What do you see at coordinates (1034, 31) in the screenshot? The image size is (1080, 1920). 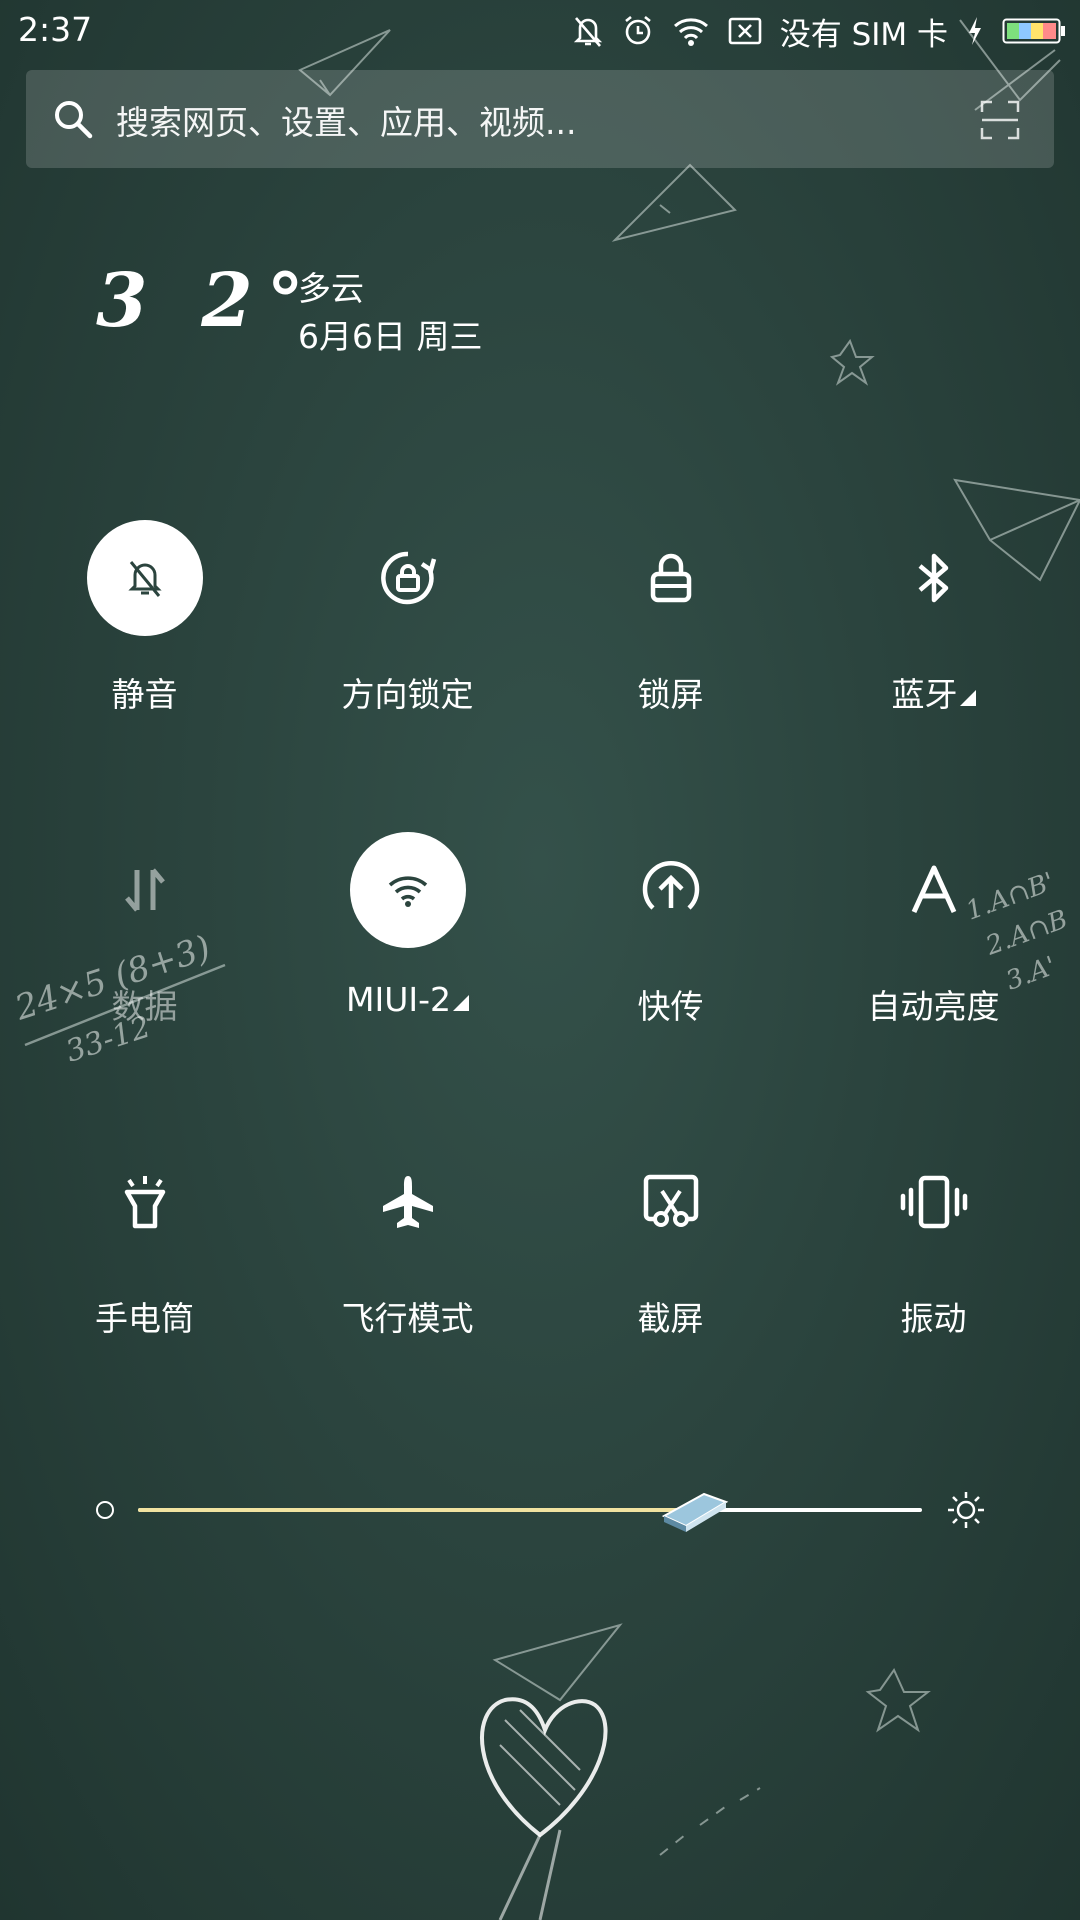 I see `battery-icon` at bounding box center [1034, 31].